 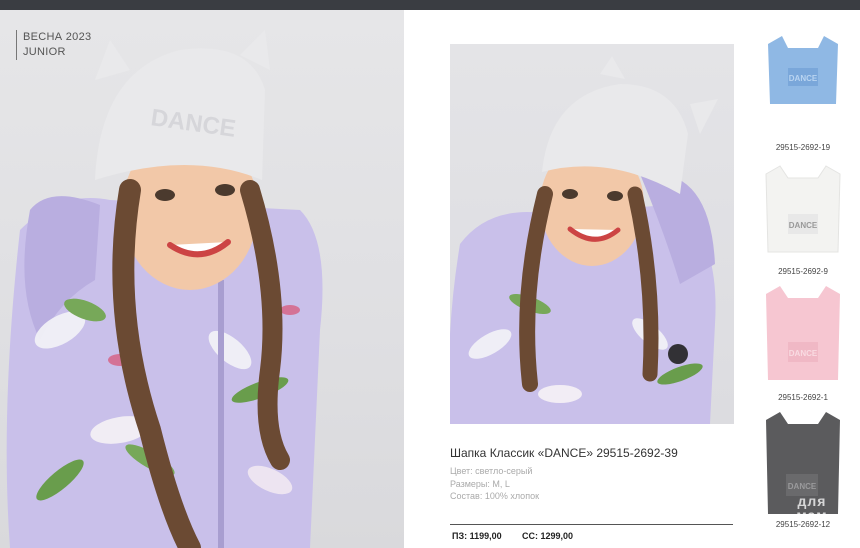 I want to click on watermark-logo: для мам, so click(x=812, y=508).